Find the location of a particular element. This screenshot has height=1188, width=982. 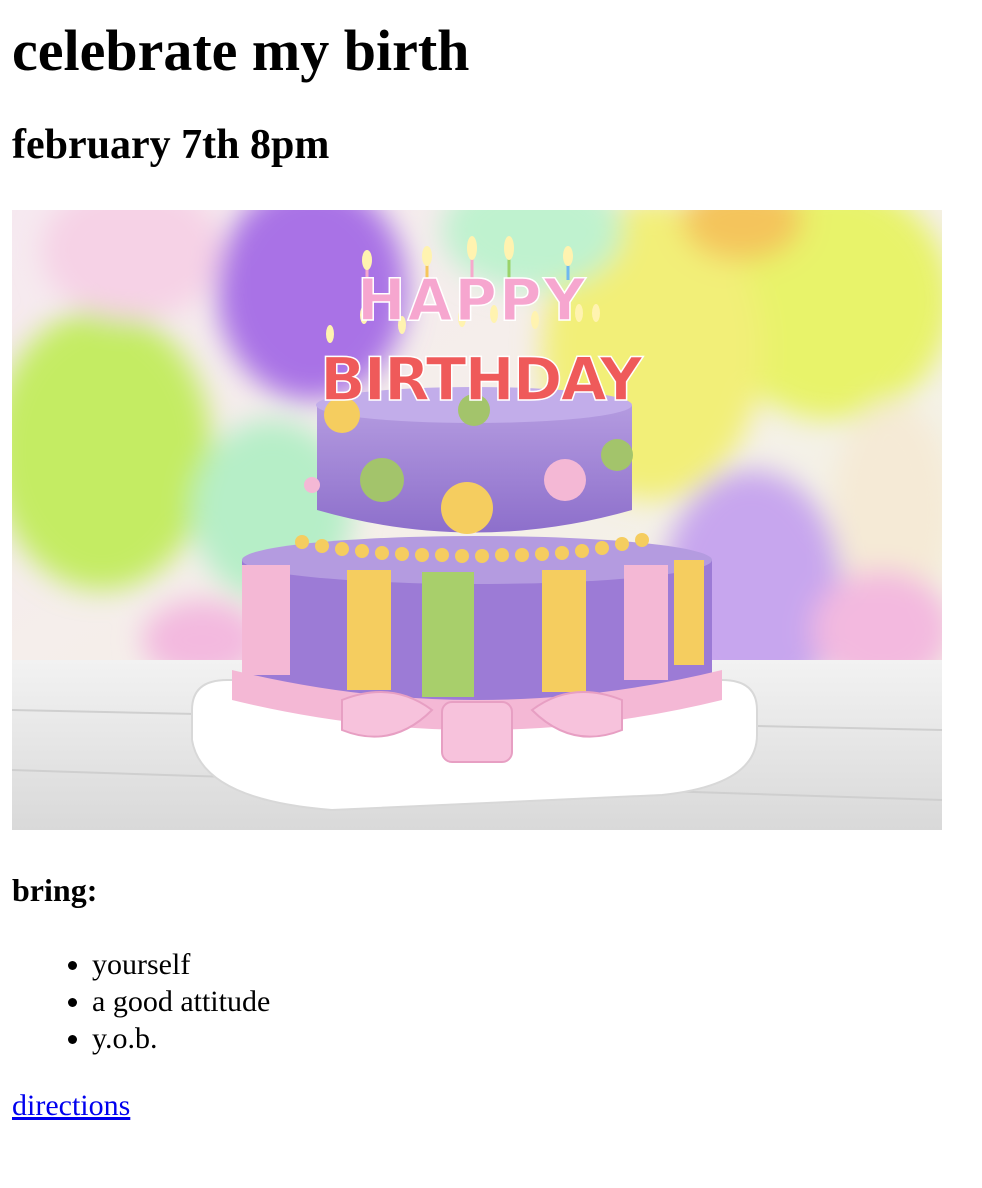

directions-link: directions is located at coordinates (71, 1106).